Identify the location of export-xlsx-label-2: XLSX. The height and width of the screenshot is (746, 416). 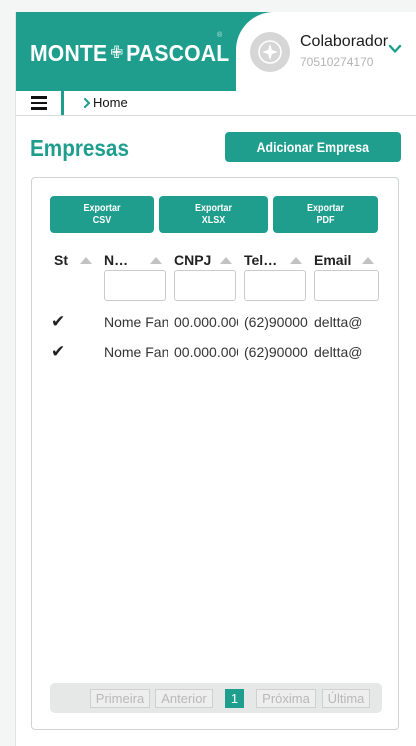
(213, 220).